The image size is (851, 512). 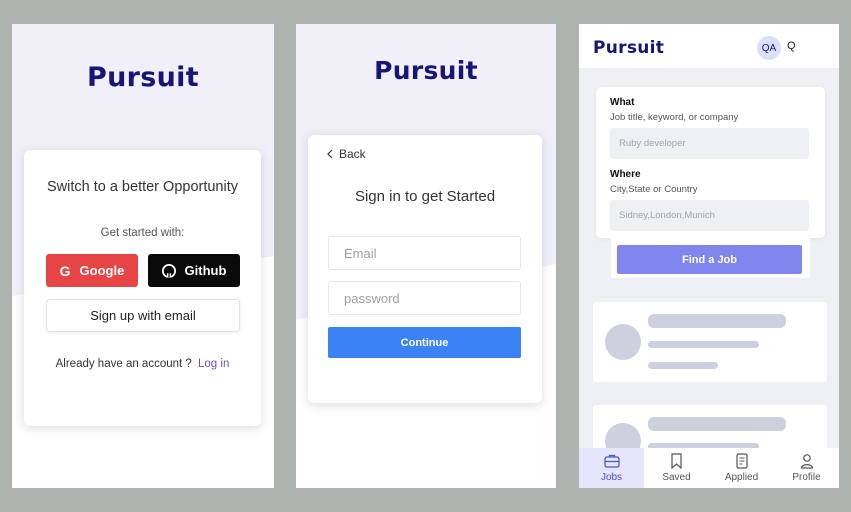 I want to click on already-account-text: Already have an account ? Log in, so click(x=142, y=364).